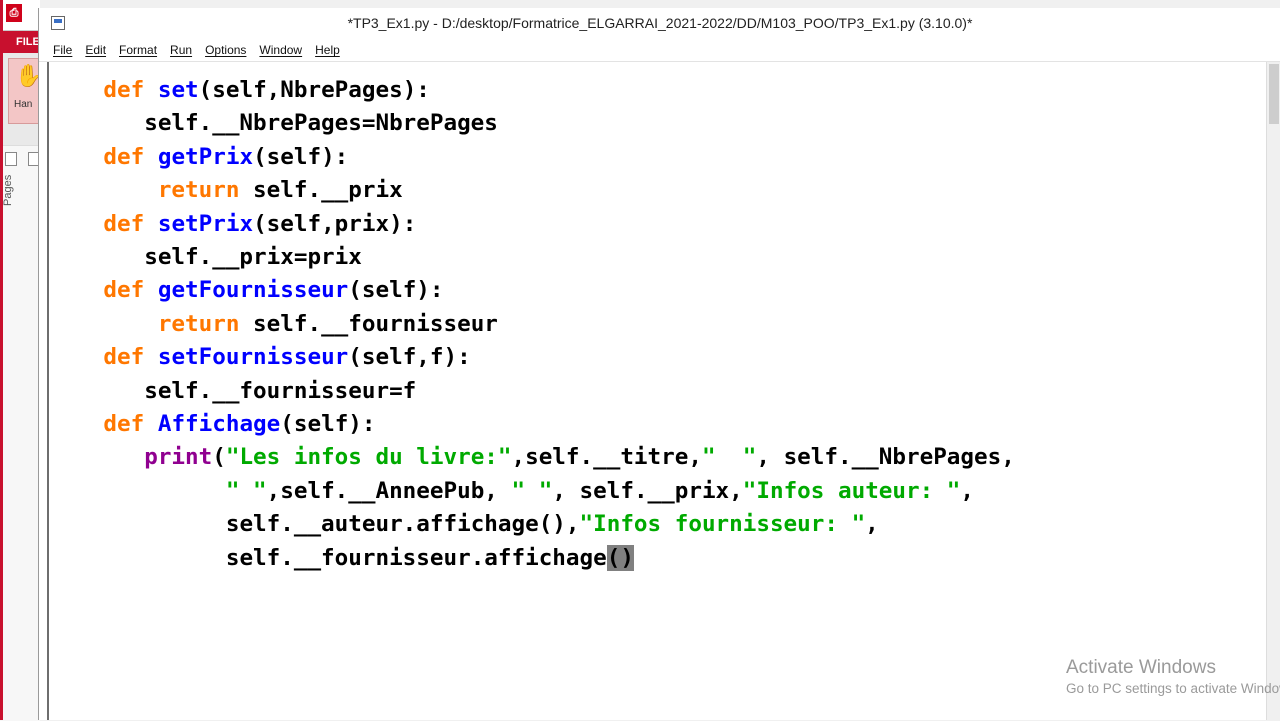  What do you see at coordinates (1141, 667) in the screenshot?
I see `watermark-title: Activate Windows` at bounding box center [1141, 667].